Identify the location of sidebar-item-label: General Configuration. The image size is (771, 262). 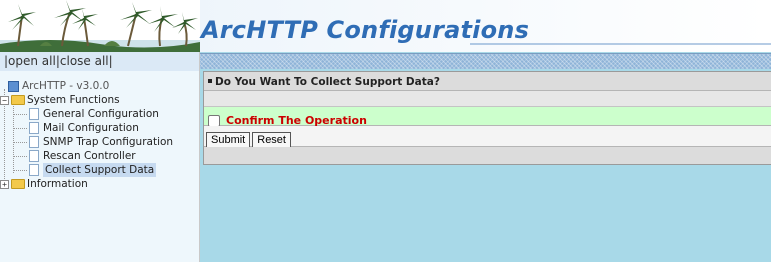
(101, 114).